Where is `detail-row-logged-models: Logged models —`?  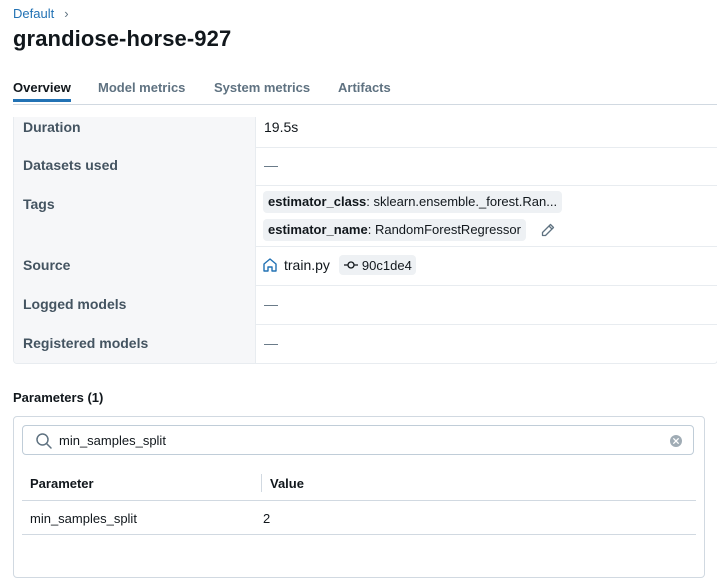
detail-row-logged-models: Logged models — is located at coordinates (365, 305).